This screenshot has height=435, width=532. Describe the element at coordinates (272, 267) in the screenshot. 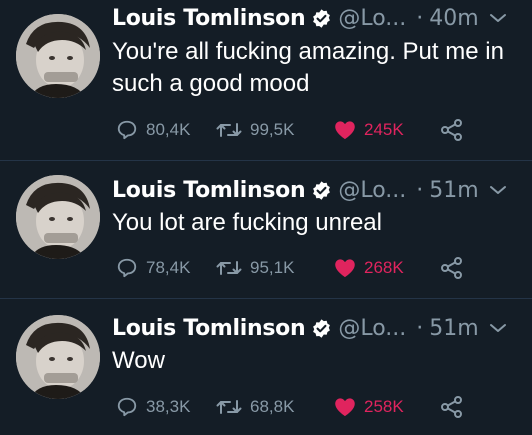

I see `retweet-count: 95,1K` at that location.